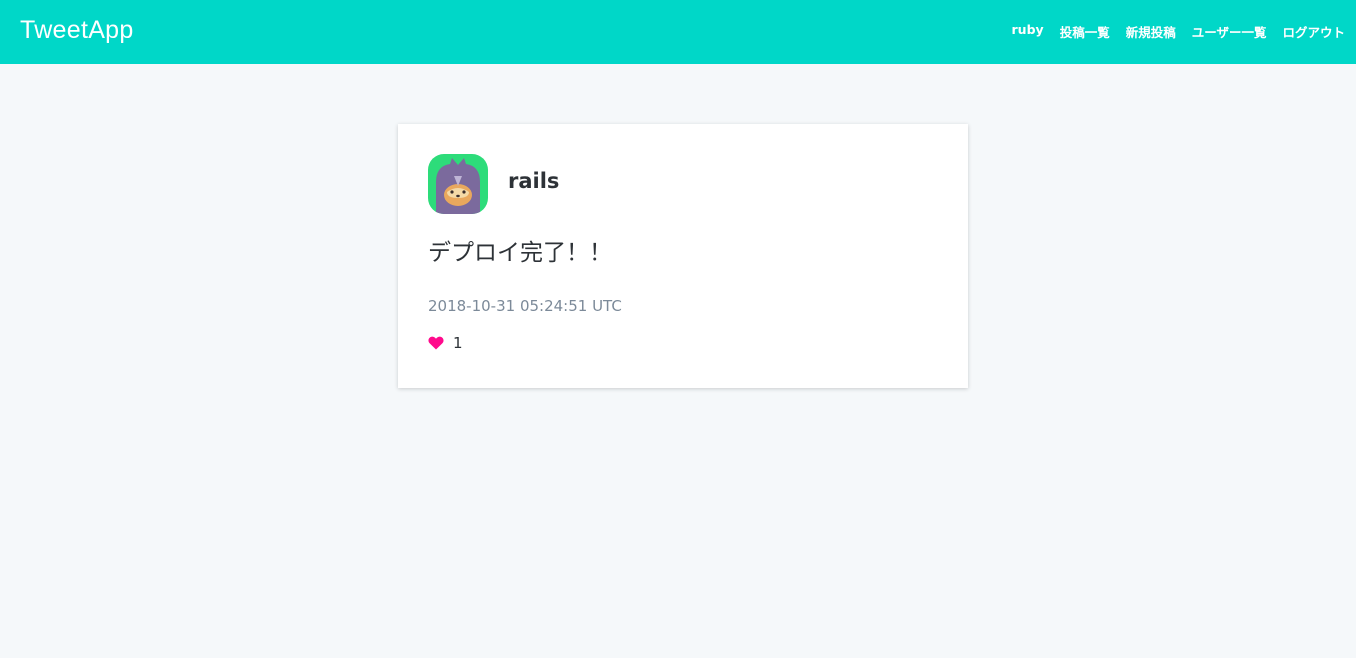 This screenshot has height=658, width=1356. Describe the element at coordinates (533, 181) in the screenshot. I see `post-username: rails` at that location.